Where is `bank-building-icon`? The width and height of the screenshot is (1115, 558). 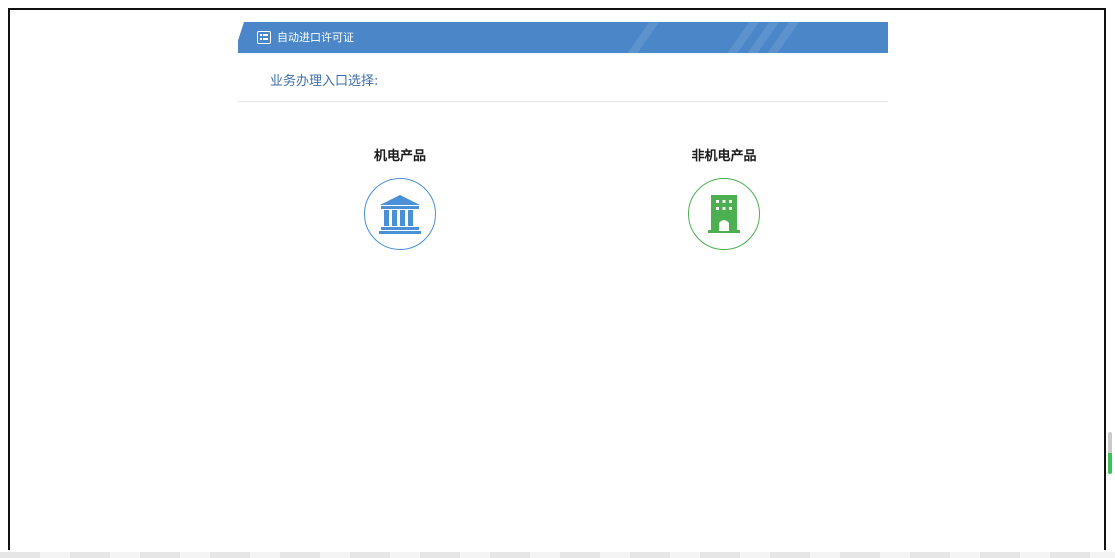 bank-building-icon is located at coordinates (400, 214).